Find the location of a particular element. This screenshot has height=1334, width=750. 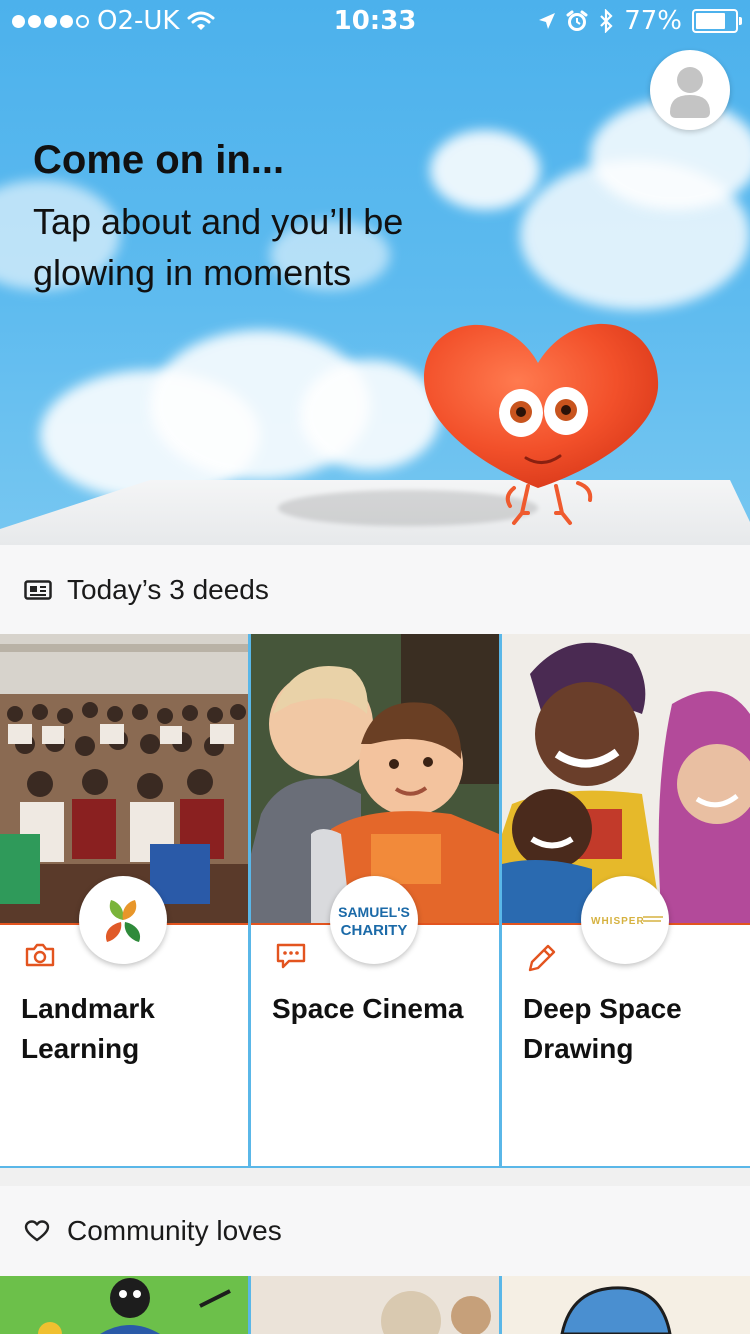

chat-bubble-icon is located at coordinates (291, 956).